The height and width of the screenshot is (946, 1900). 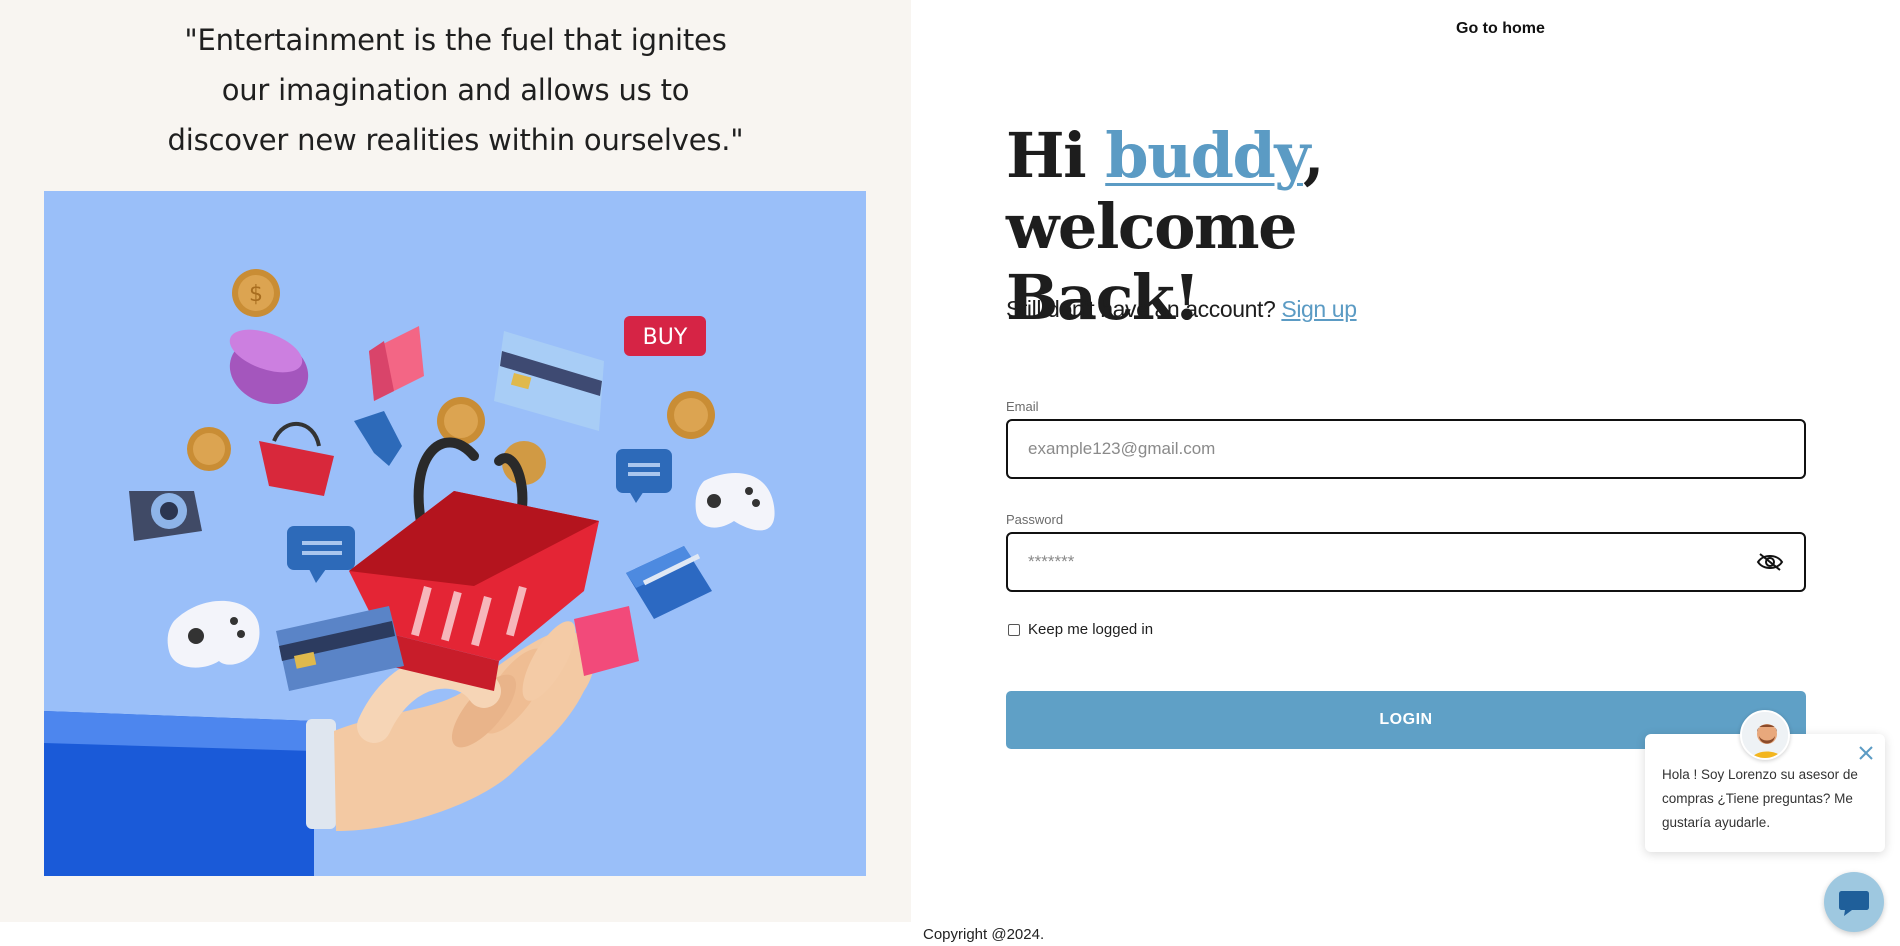 What do you see at coordinates (1091, 629) in the screenshot?
I see `keep-logged-in-label: Keep me logged in` at bounding box center [1091, 629].